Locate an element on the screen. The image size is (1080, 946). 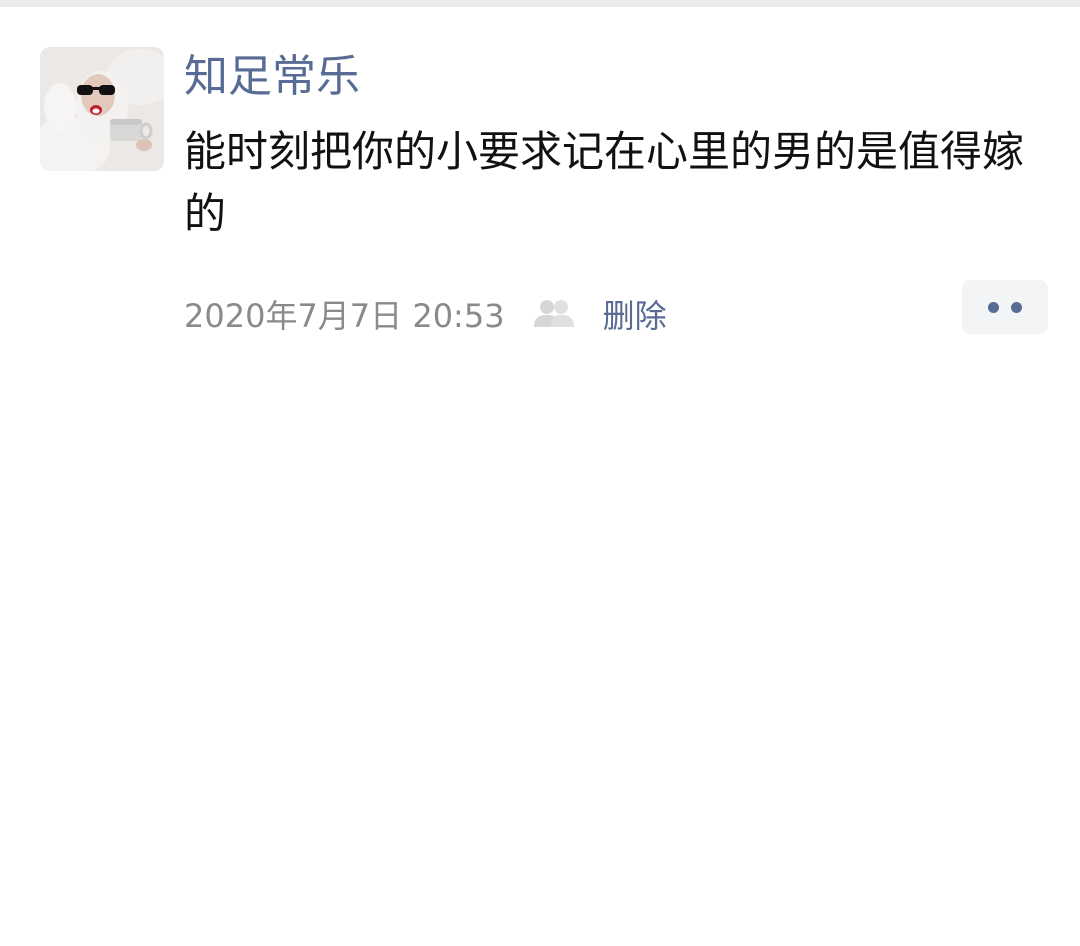
avatar is located at coordinates (102, 109).